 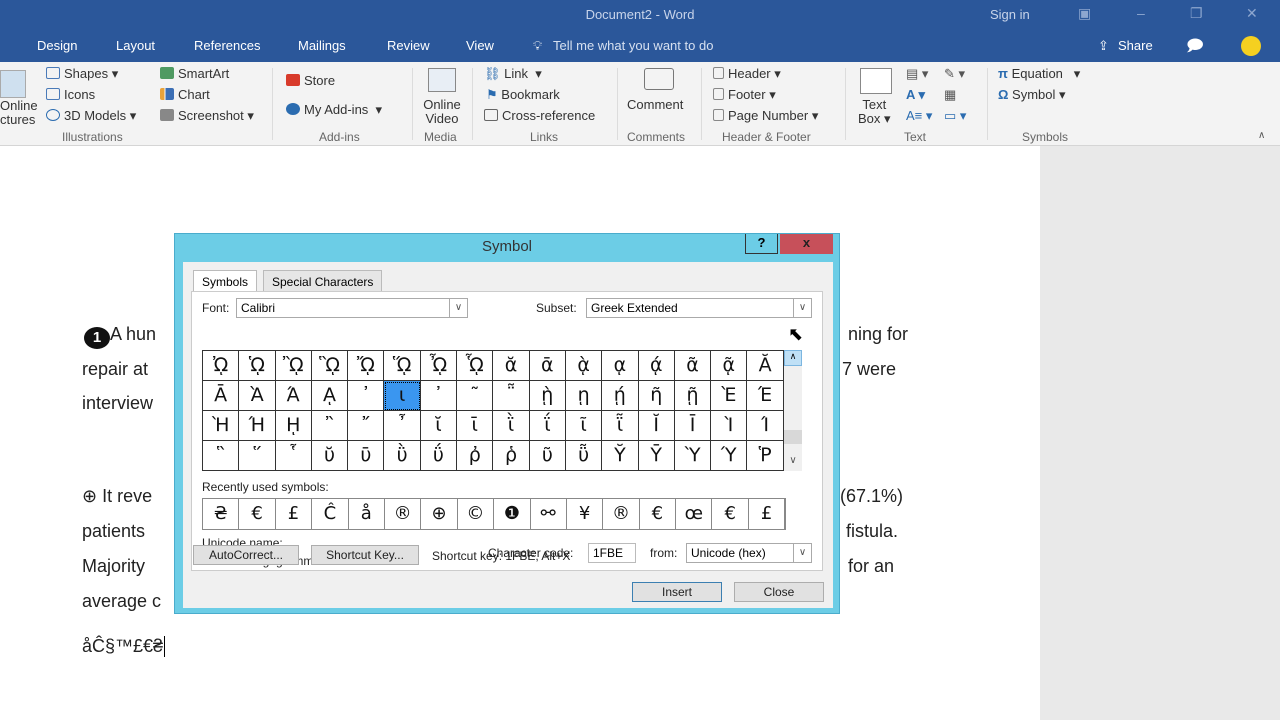 What do you see at coordinates (1141, 13) in the screenshot?
I see `minimize-icon: –` at bounding box center [1141, 13].